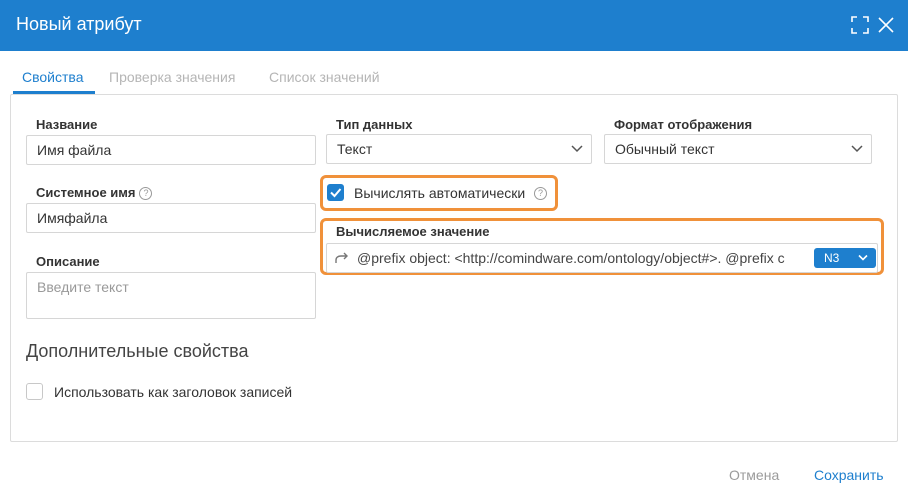  What do you see at coordinates (34, 391) in the screenshot?
I see `checkbox-unchecked` at bounding box center [34, 391].